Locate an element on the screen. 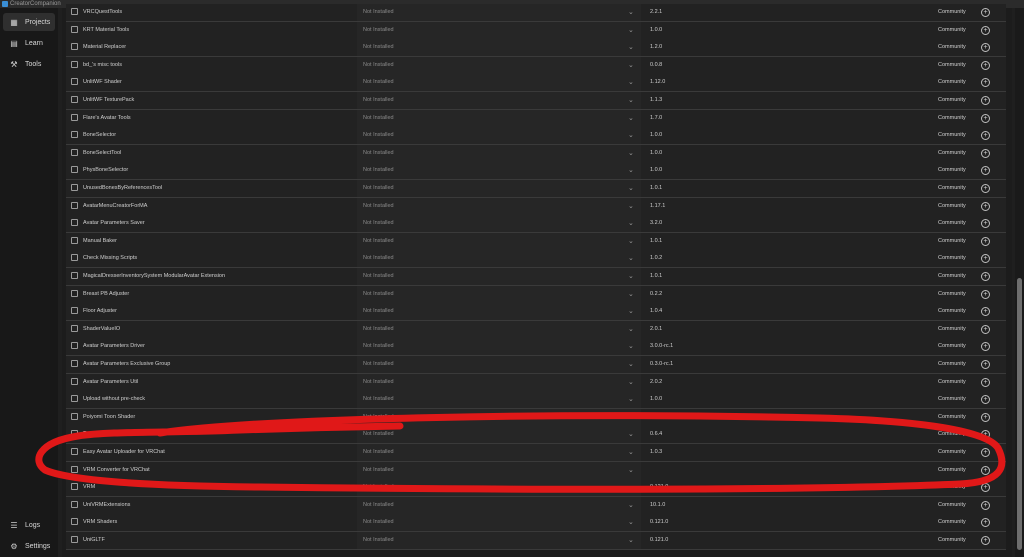  sidebar-item-tools: ⚒ Tools is located at coordinates (29, 64).